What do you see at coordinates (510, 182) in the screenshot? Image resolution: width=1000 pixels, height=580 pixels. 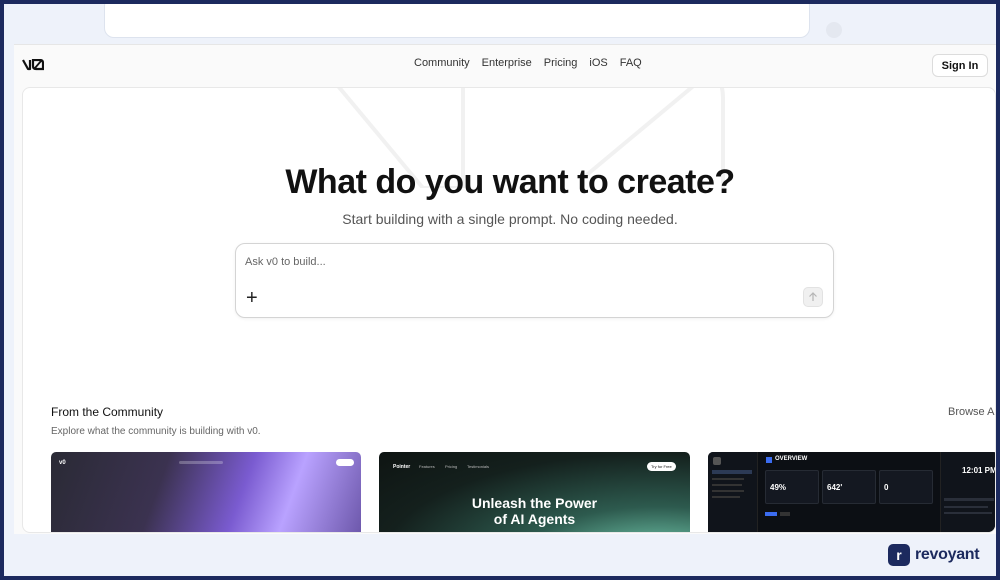 I see `hero-title: What do you want to create?` at bounding box center [510, 182].